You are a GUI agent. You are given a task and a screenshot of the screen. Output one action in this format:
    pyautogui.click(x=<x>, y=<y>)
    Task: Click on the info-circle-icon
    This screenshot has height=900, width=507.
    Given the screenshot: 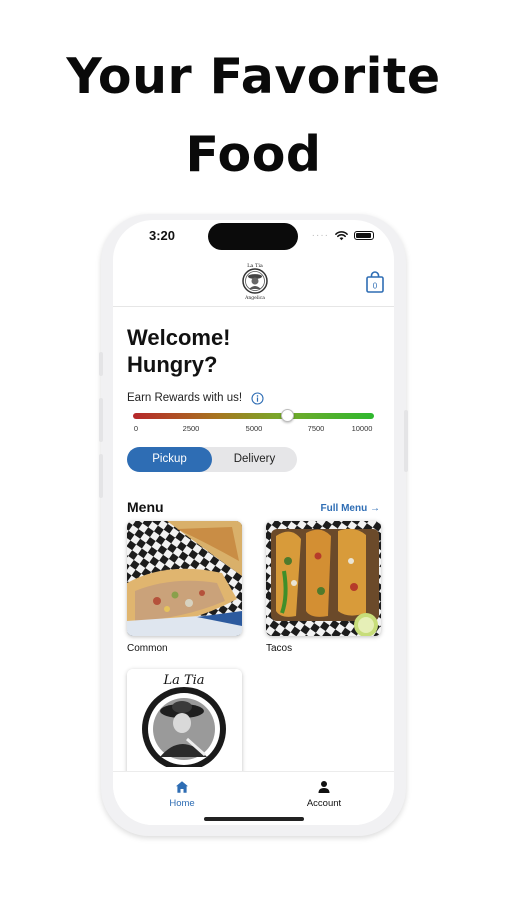 What is the action you would take?
    pyautogui.click(x=257, y=398)
    